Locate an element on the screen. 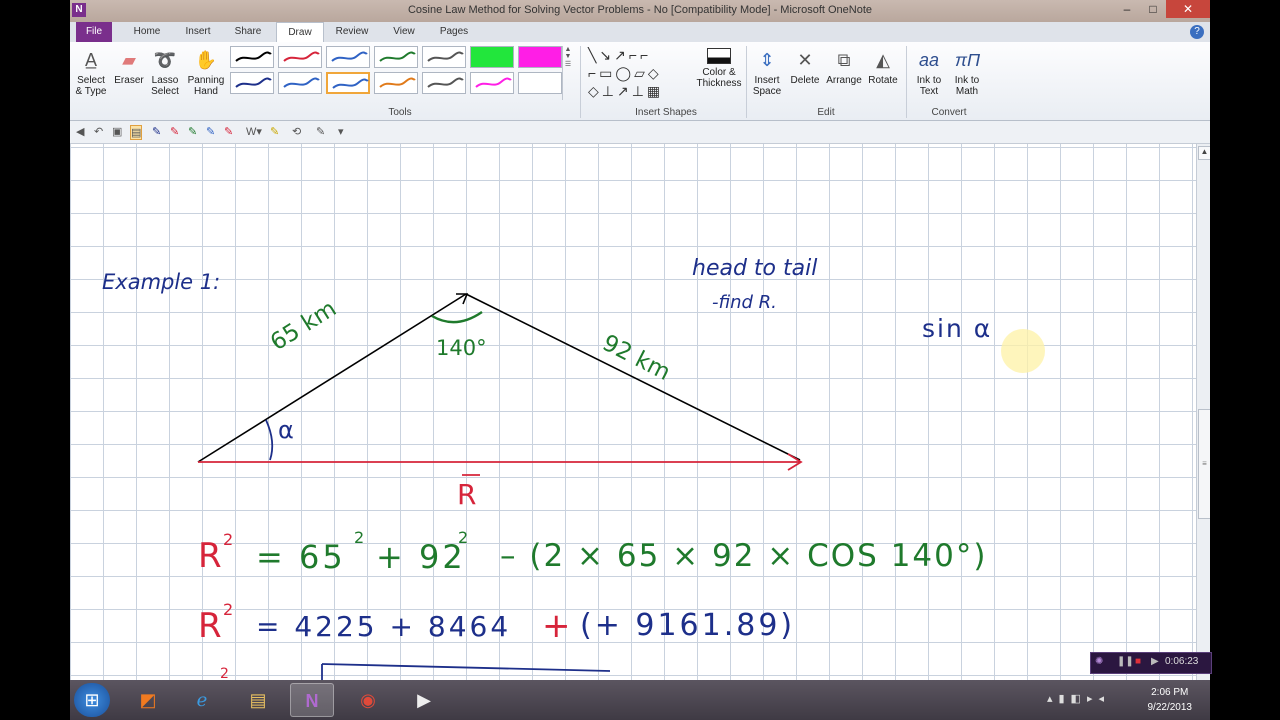 This screenshot has height=720, width=1280. find-r-note: -find R. is located at coordinates (744, 302).